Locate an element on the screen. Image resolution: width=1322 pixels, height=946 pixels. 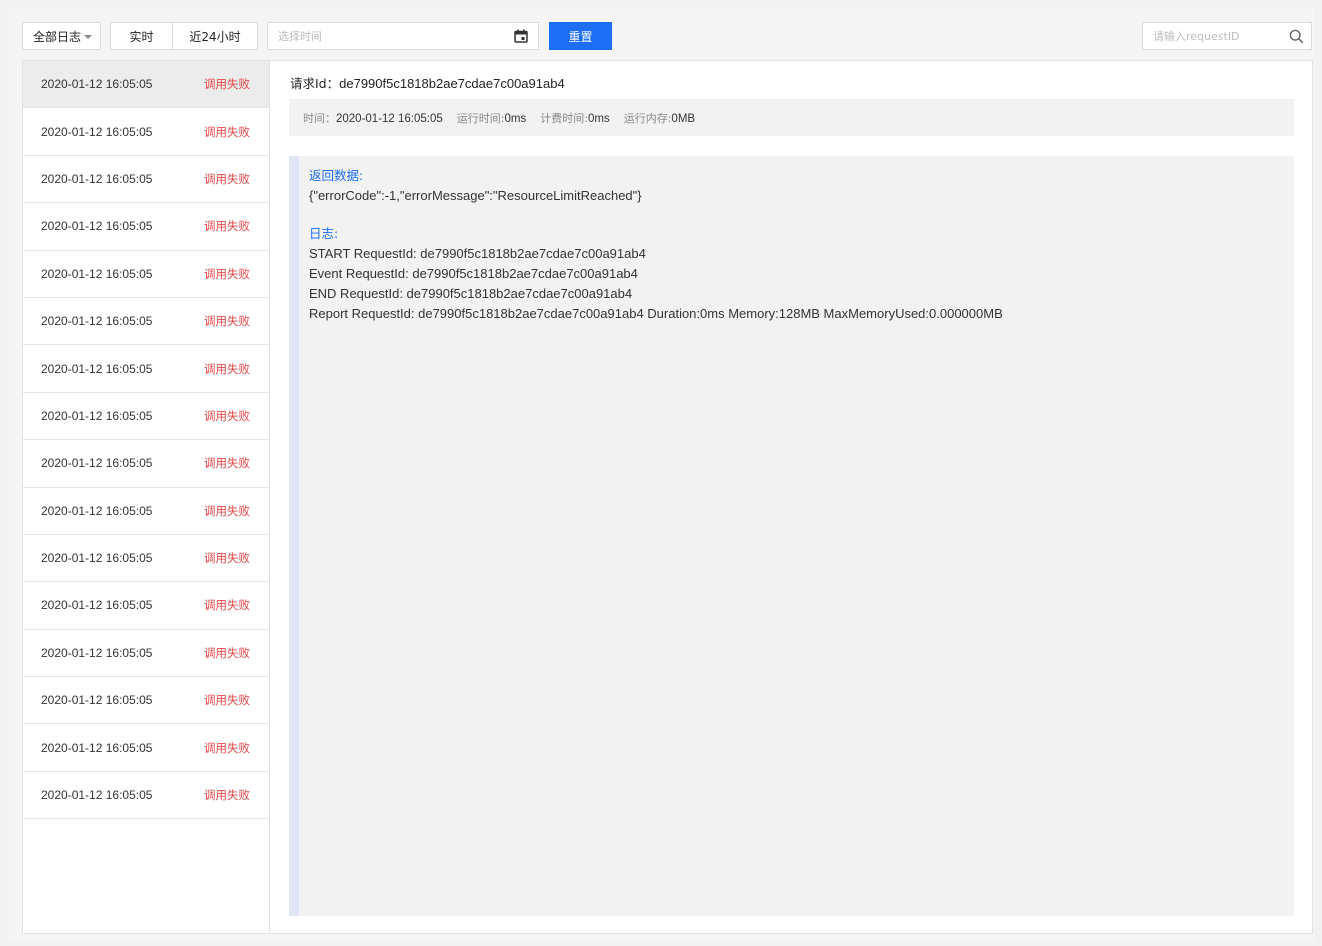
meta-memory-value: 0MB is located at coordinates (683, 118).